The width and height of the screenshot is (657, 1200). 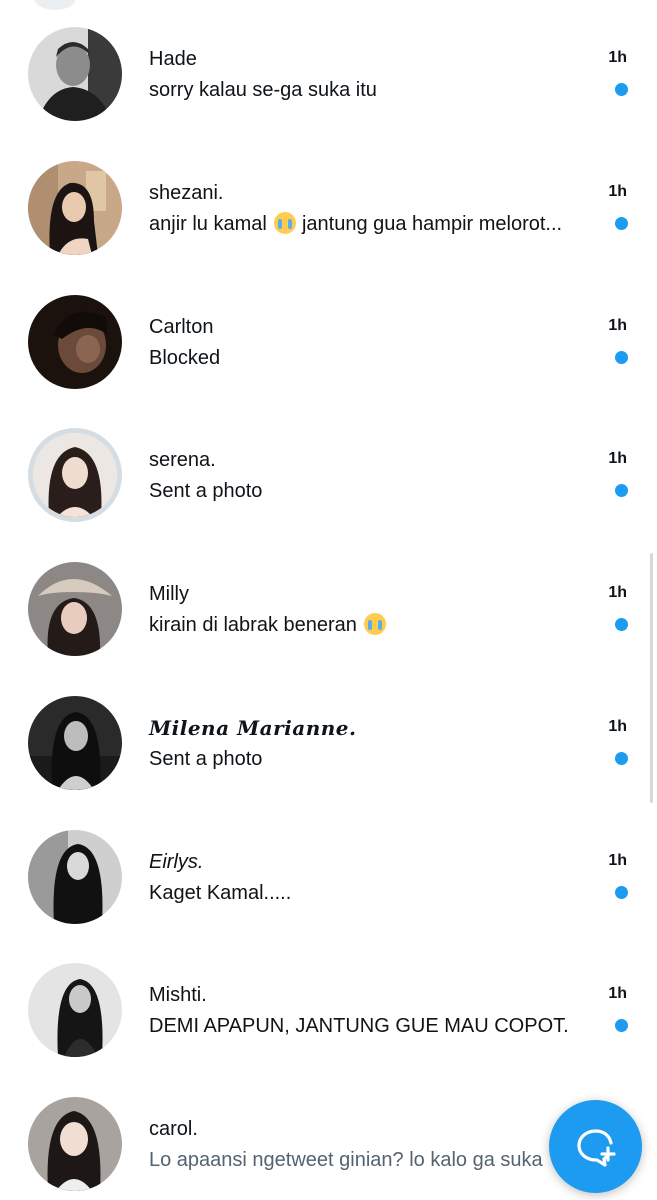 I want to click on conversation-row: Eirlys. Kaget Kamal..... 1h, so click(x=328, y=897).